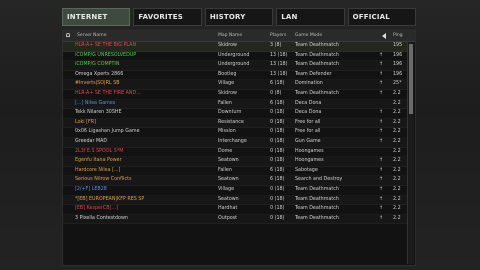 Image resolution: width=480 pixels, height=270 pixels. I want to click on map-name: Hardhat, so click(228, 209).